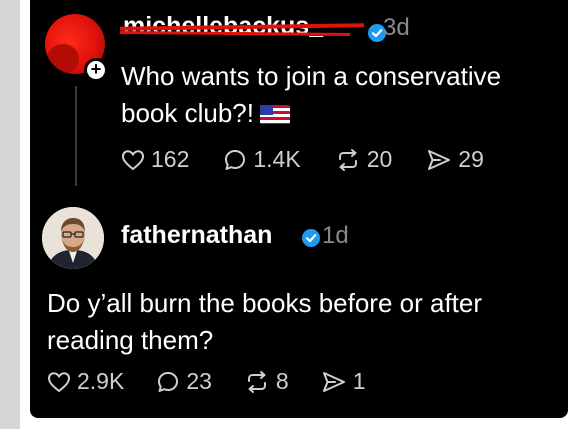  What do you see at coordinates (311, 238) in the screenshot?
I see `verified-badge-icon` at bounding box center [311, 238].